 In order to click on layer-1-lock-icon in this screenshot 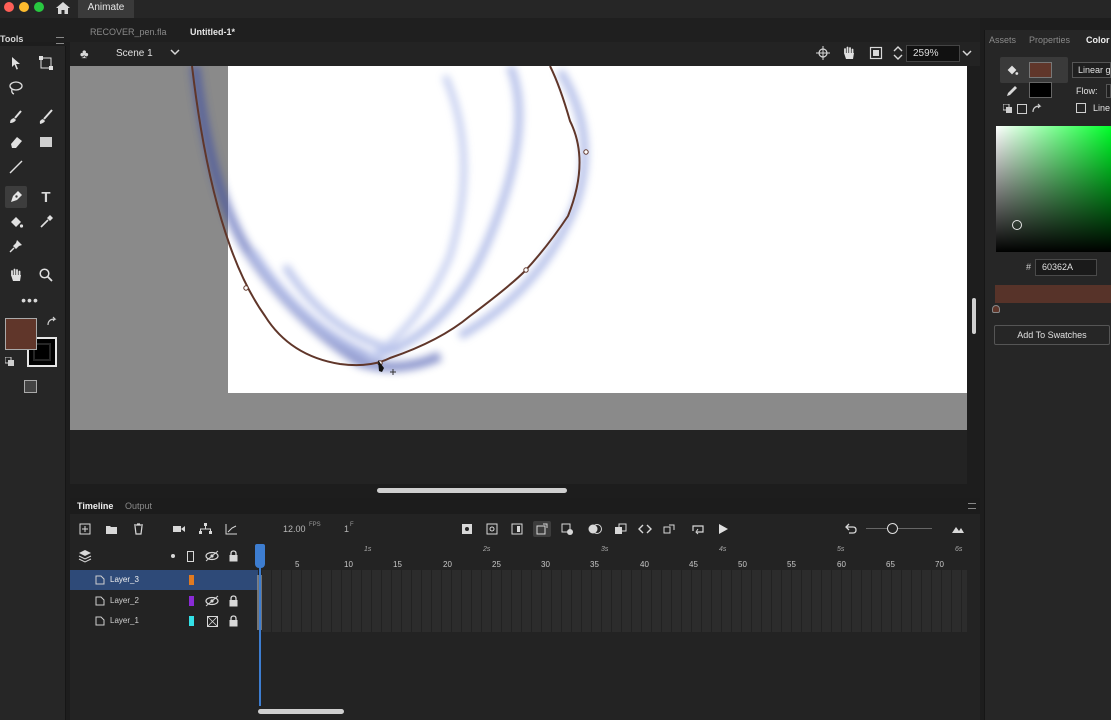, I will do `click(233, 621)`.